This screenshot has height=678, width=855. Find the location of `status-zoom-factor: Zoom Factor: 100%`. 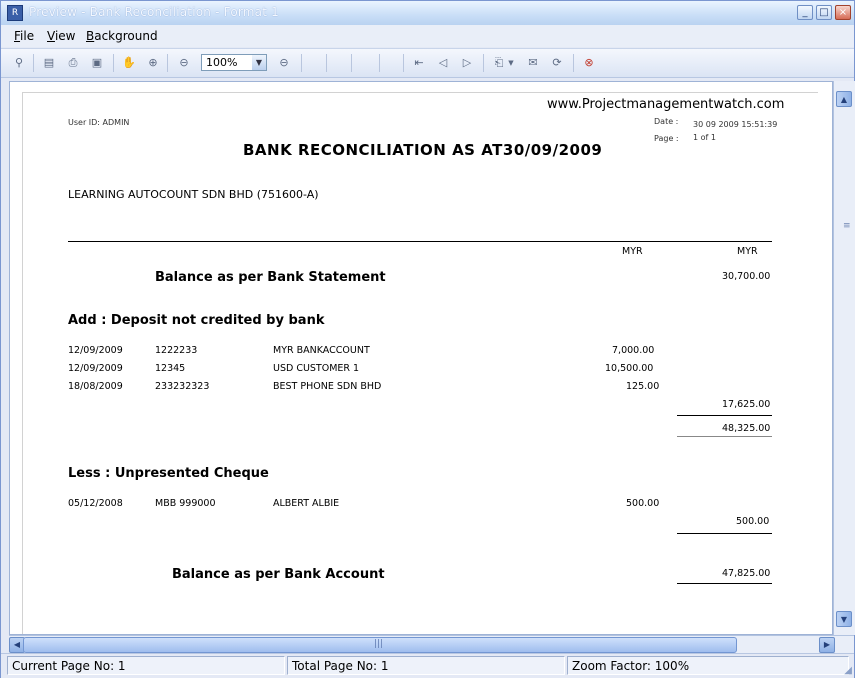

status-zoom-factor: Zoom Factor: 100% is located at coordinates (708, 665).